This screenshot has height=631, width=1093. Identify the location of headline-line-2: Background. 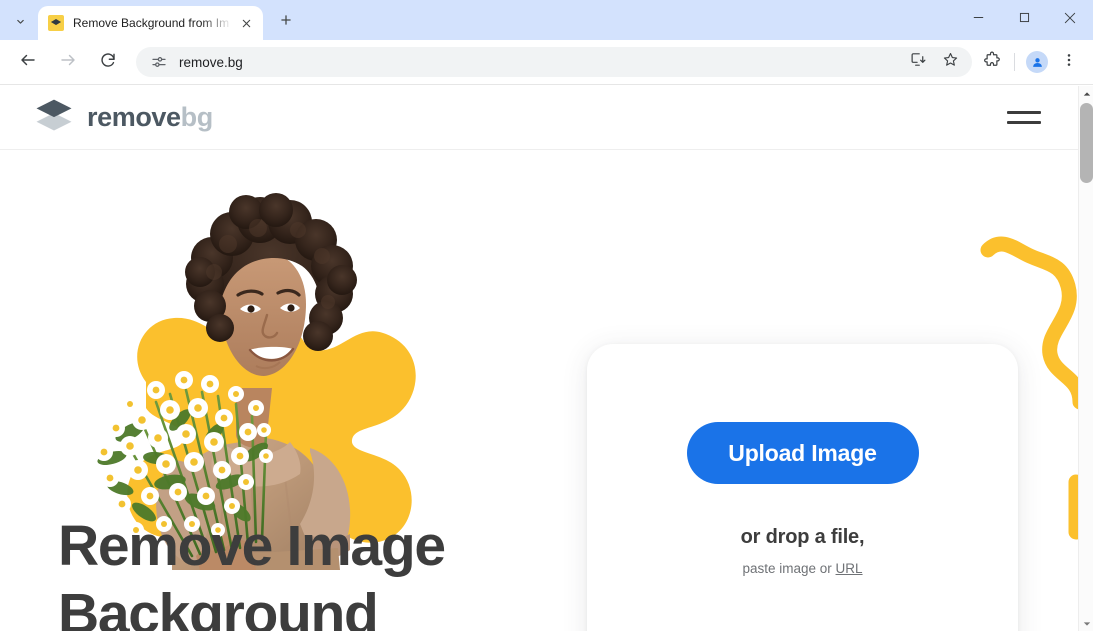
(218, 606).